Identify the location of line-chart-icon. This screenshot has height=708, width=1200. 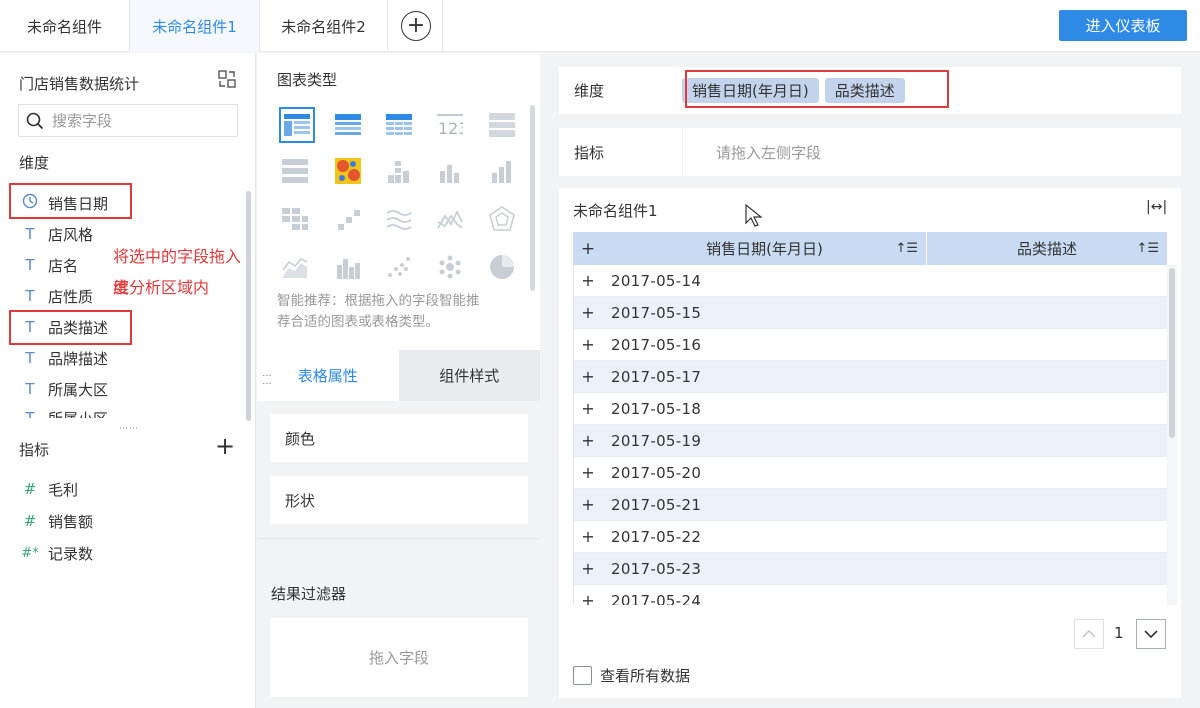
(399, 219).